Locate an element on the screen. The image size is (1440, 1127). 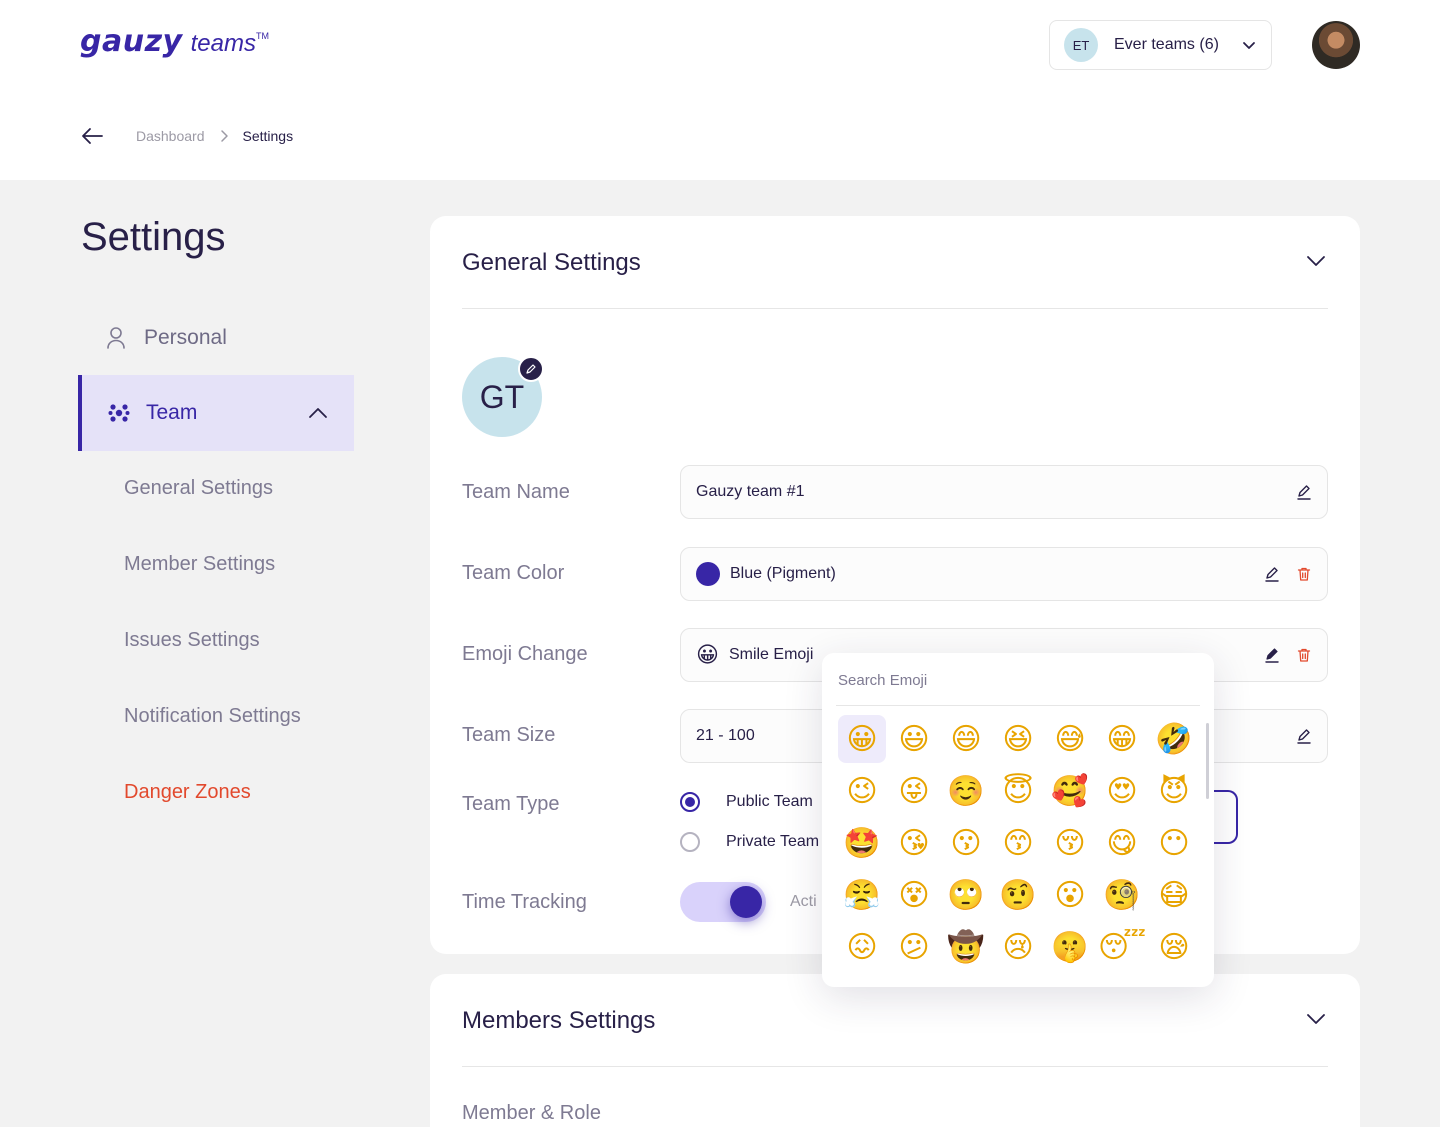
top-header: gauzy teams TM ET Ever teams (6) is located at coordinates (720, 45).